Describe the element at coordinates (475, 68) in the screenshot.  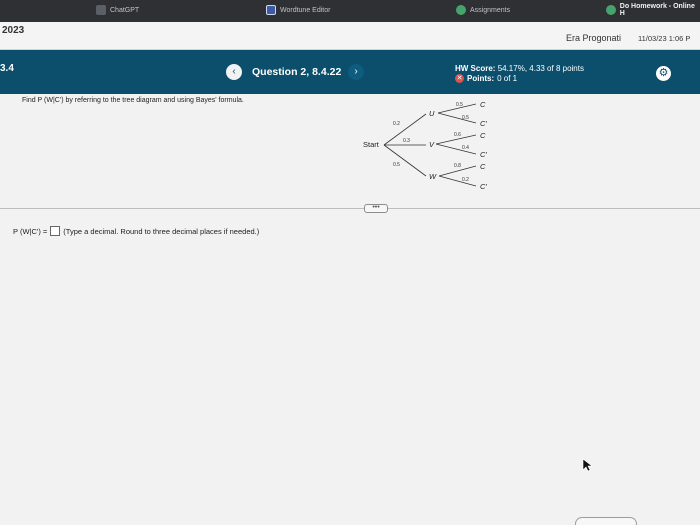
I see `hw-score-label: HW Score:` at that location.